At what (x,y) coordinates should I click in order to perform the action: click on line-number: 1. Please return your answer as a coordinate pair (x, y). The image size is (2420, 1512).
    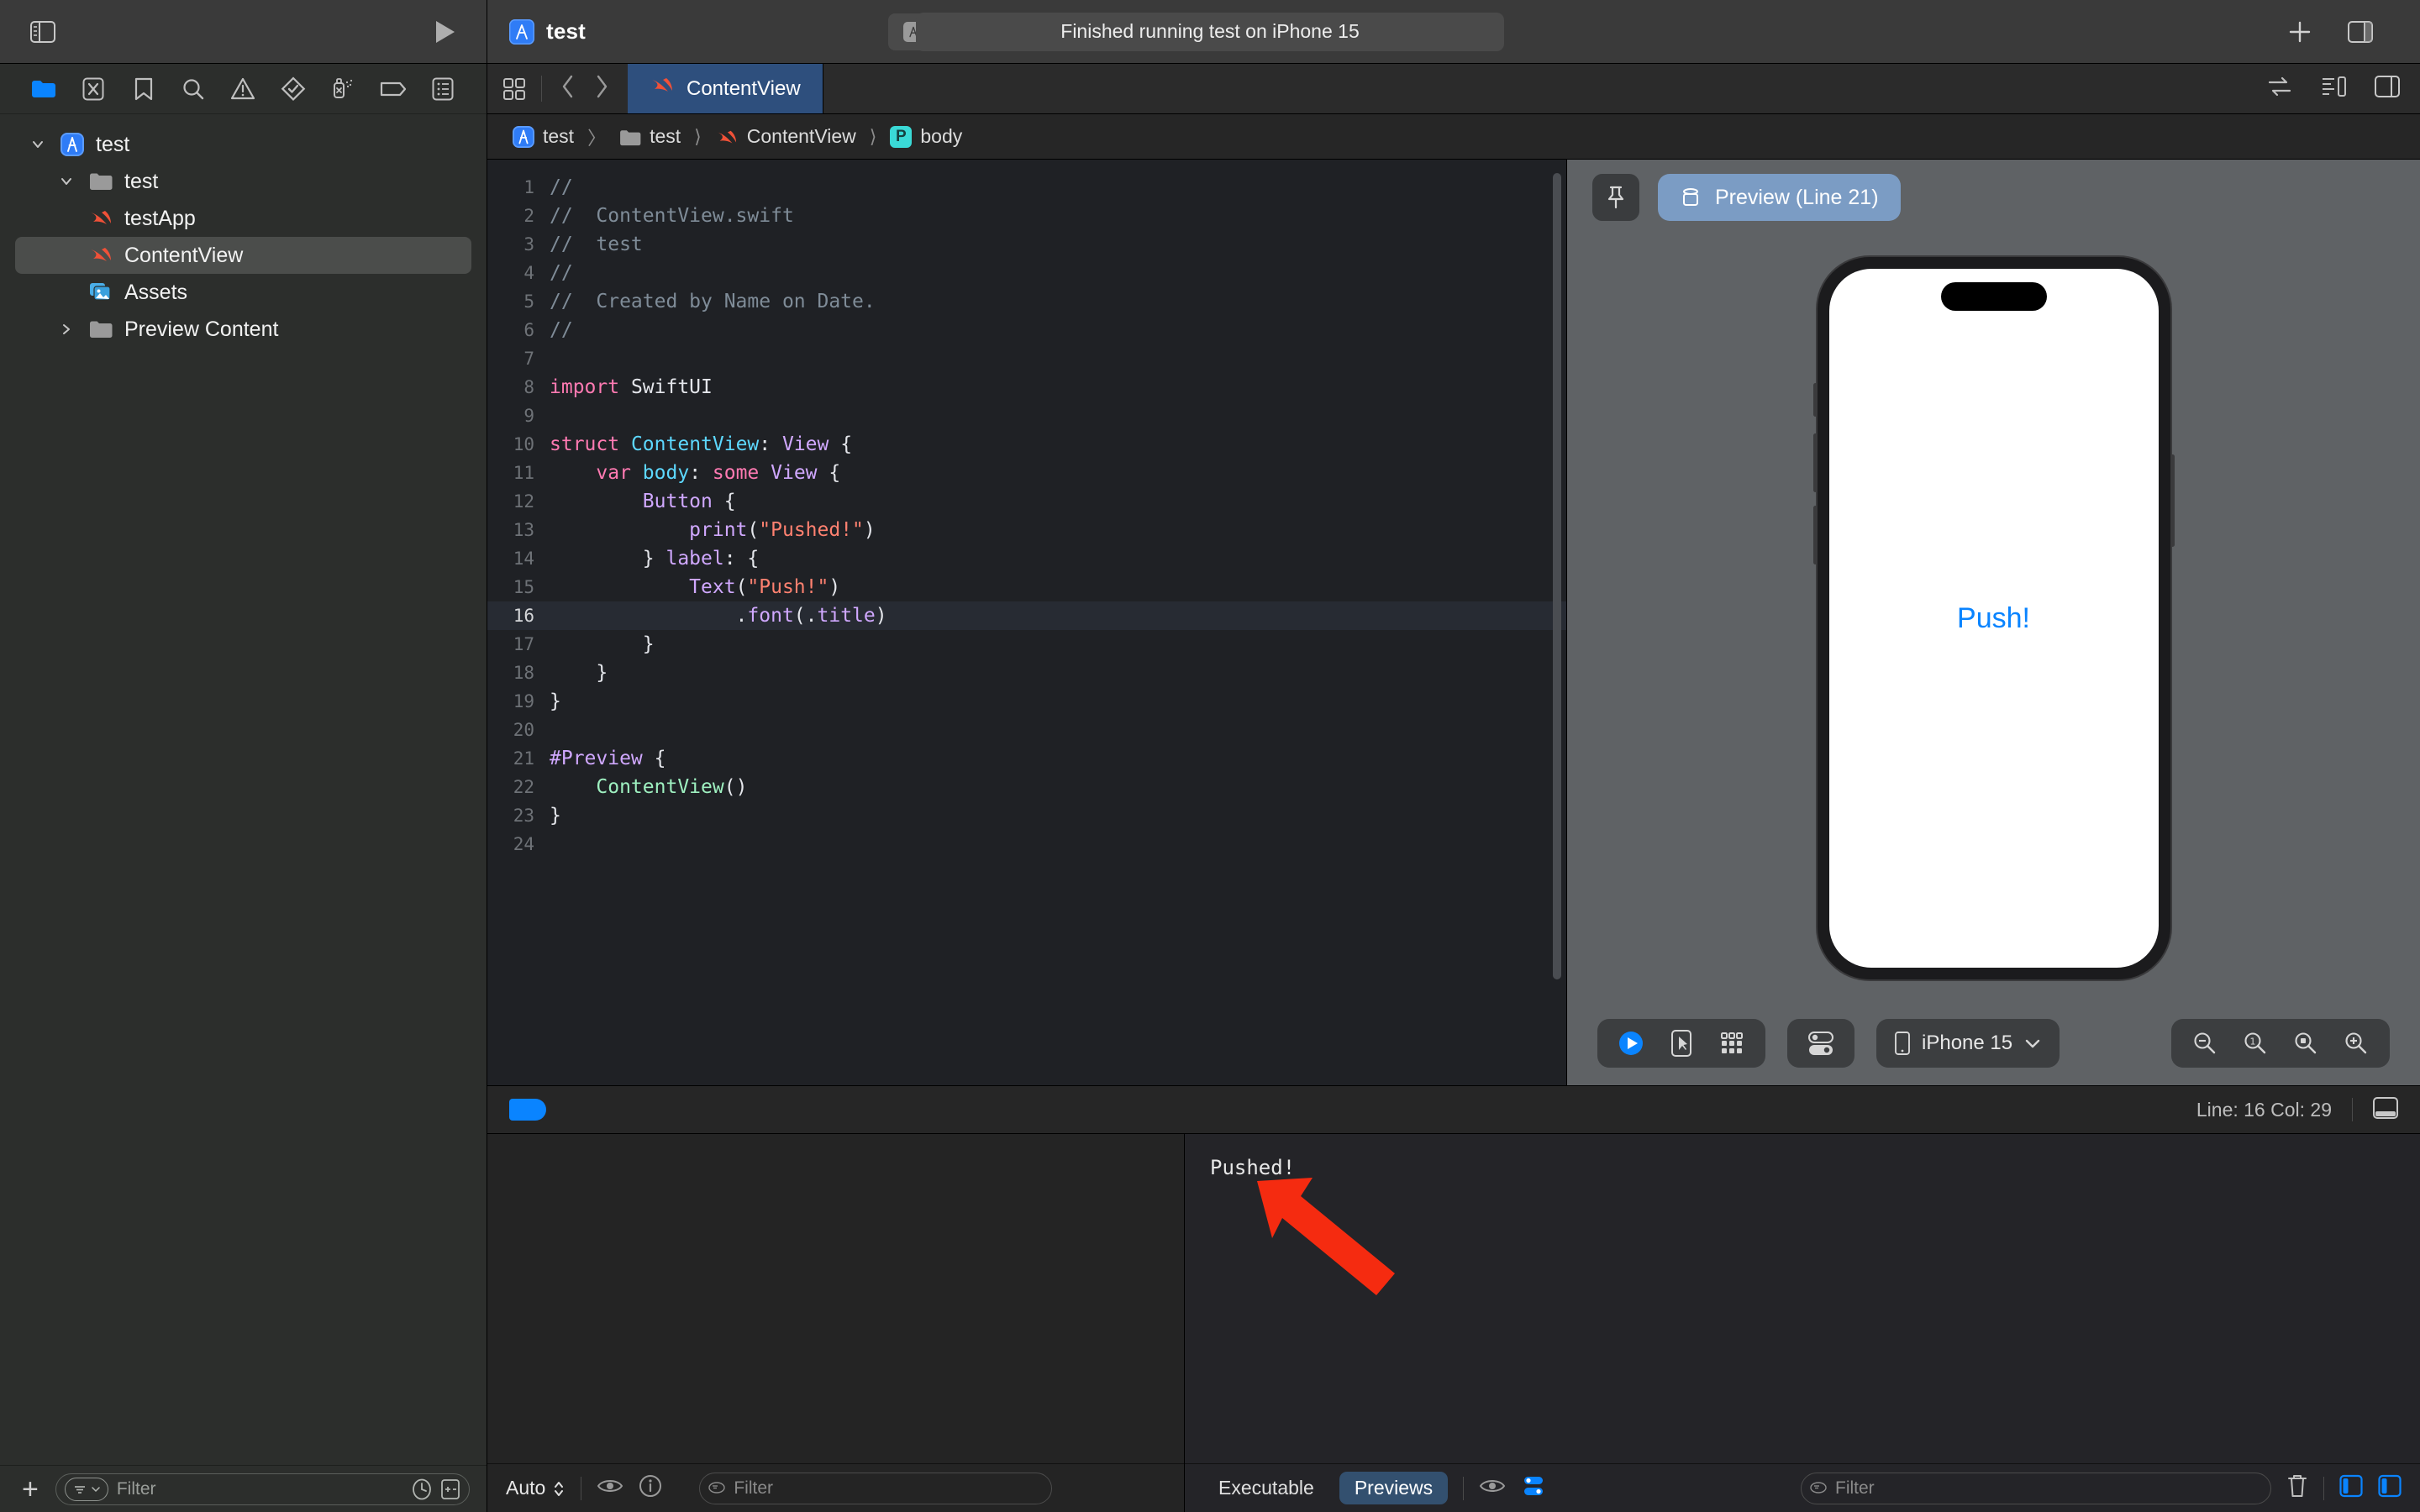
    Looking at the image, I should click on (528, 187).